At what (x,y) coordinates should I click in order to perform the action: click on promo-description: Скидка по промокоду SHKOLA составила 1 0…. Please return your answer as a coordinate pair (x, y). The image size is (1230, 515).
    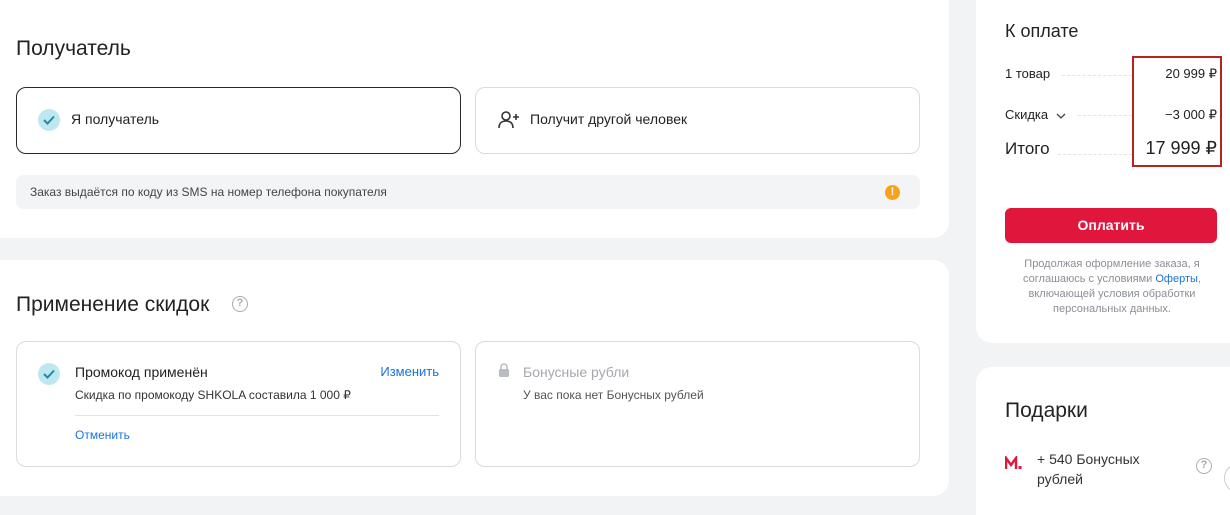
    Looking at the image, I should click on (213, 395).